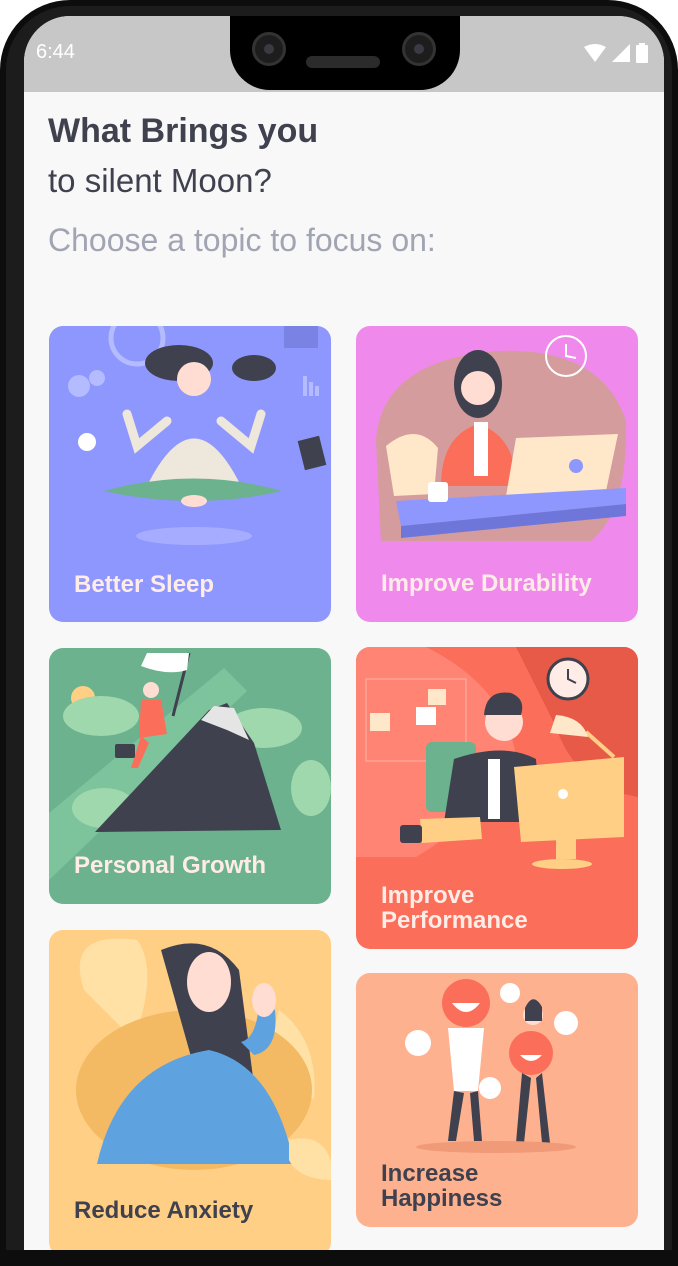 The width and height of the screenshot is (678, 1266). What do you see at coordinates (595, 53) in the screenshot?
I see `wifi-icon` at bounding box center [595, 53].